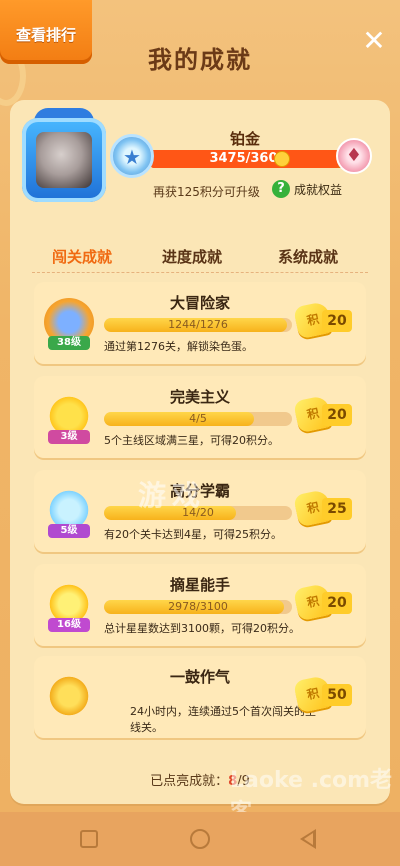 Image resolution: width=400 pixels, height=866 pixels. What do you see at coordinates (69, 343) in the screenshot?
I see `level-badge: 38级` at bounding box center [69, 343].